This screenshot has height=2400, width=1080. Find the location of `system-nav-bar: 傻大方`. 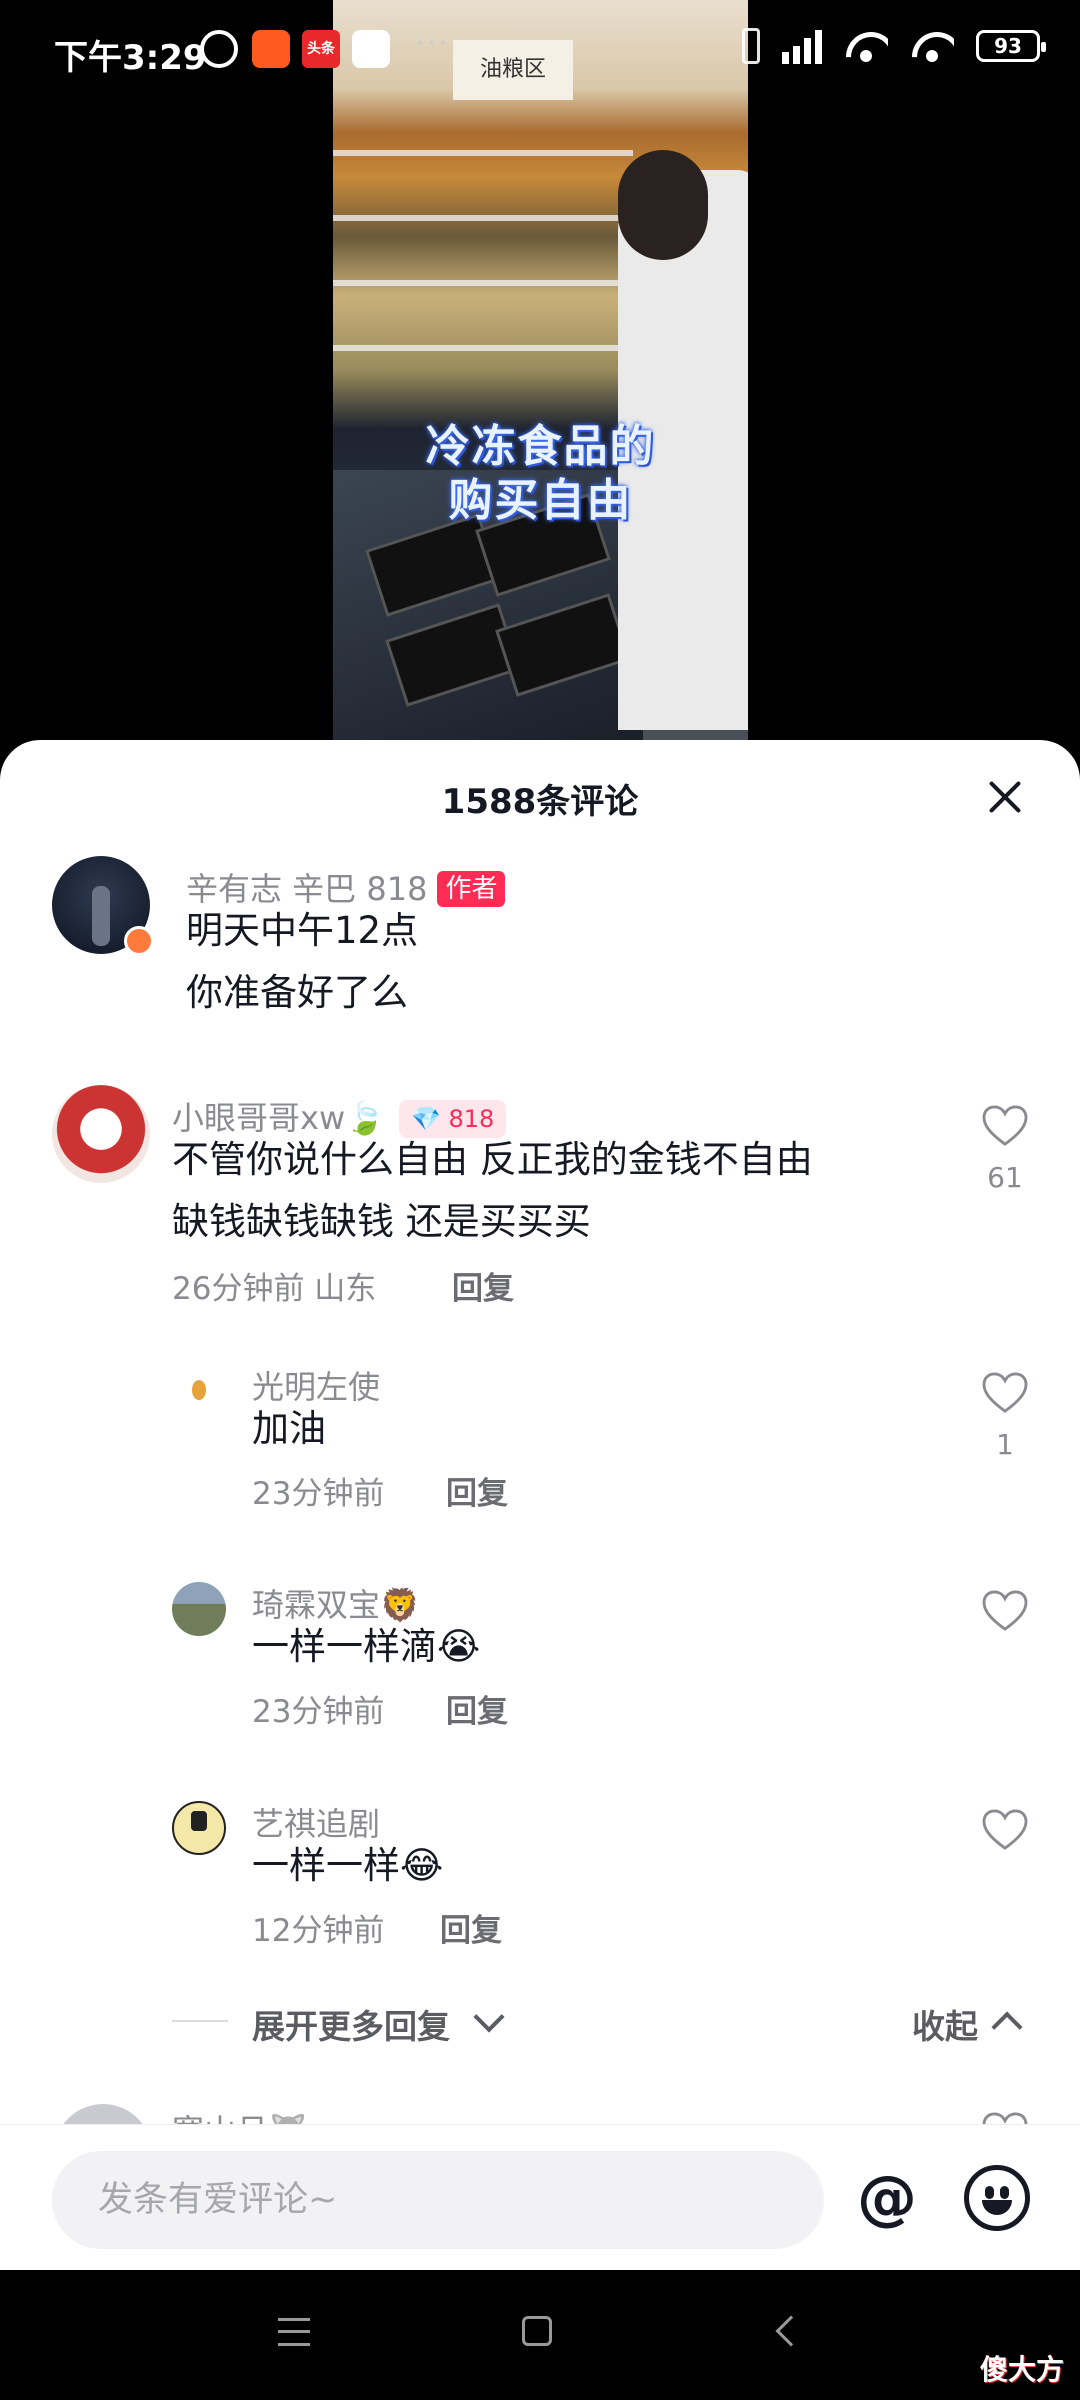

system-nav-bar: 傻大方 is located at coordinates (540, 2335).